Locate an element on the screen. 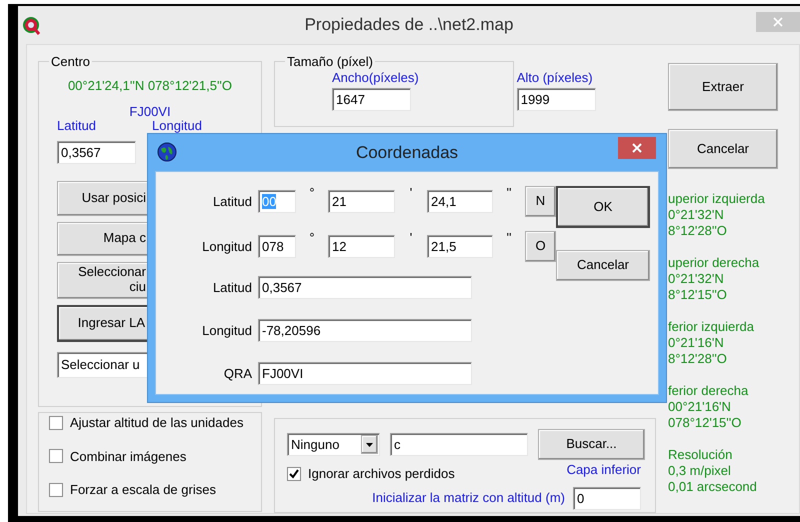  checkbox-label: Combinar imágenes is located at coordinates (128, 457).